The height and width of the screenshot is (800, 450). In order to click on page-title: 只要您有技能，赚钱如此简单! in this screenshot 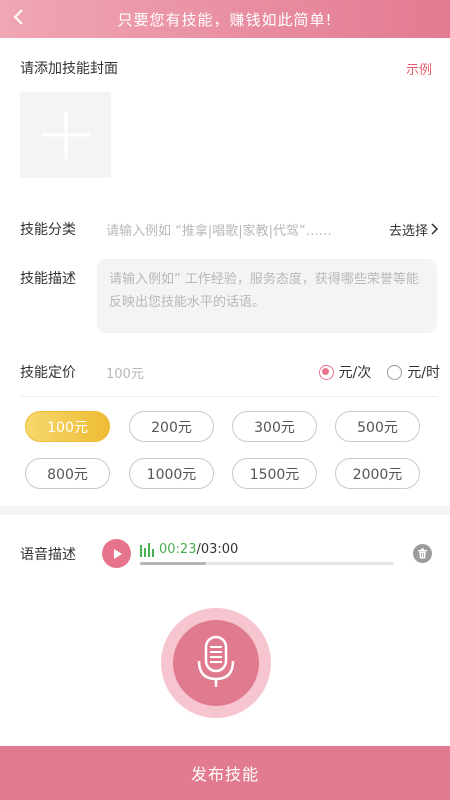, I will do `click(225, 19)`.